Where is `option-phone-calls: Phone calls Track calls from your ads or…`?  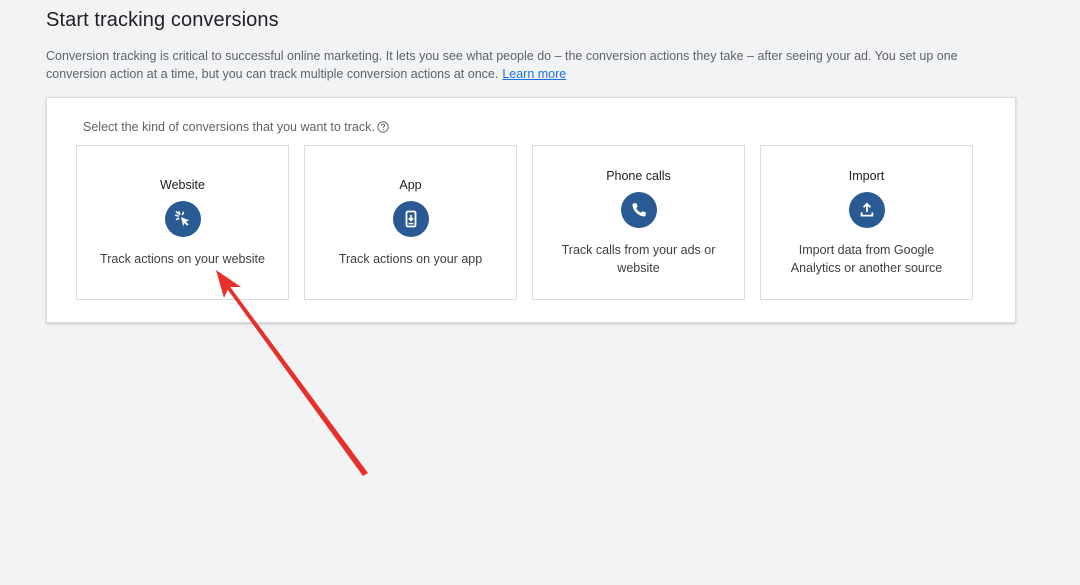 option-phone-calls: Phone calls Track calls from your ads or… is located at coordinates (638, 222).